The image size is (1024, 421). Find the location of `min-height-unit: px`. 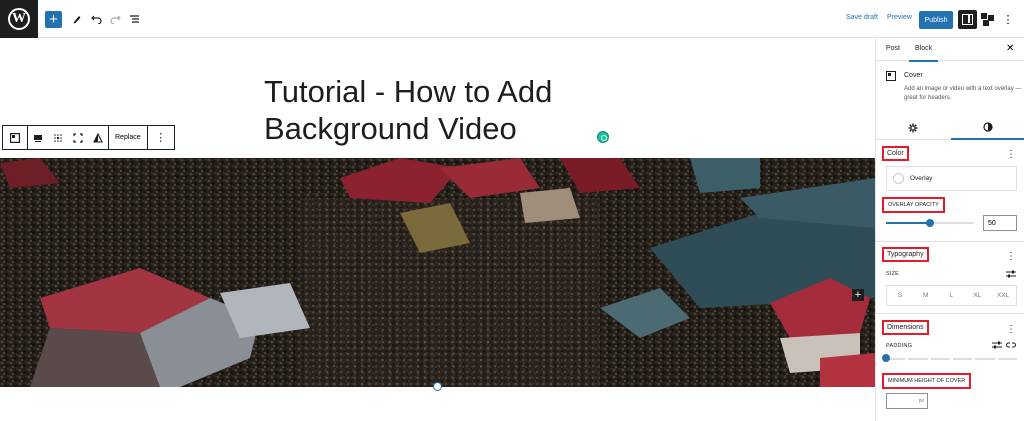

min-height-unit: px is located at coordinates (921, 401).